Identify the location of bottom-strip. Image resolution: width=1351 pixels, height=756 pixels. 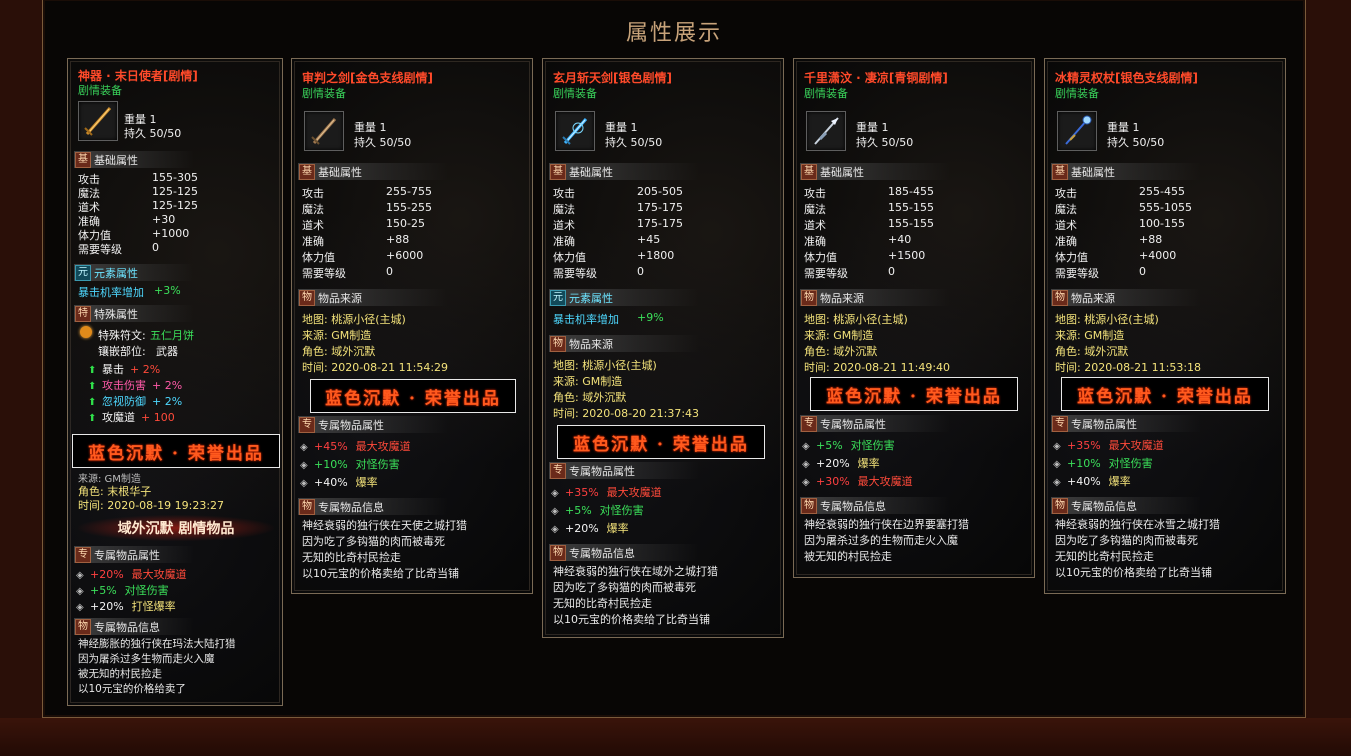
(675, 737).